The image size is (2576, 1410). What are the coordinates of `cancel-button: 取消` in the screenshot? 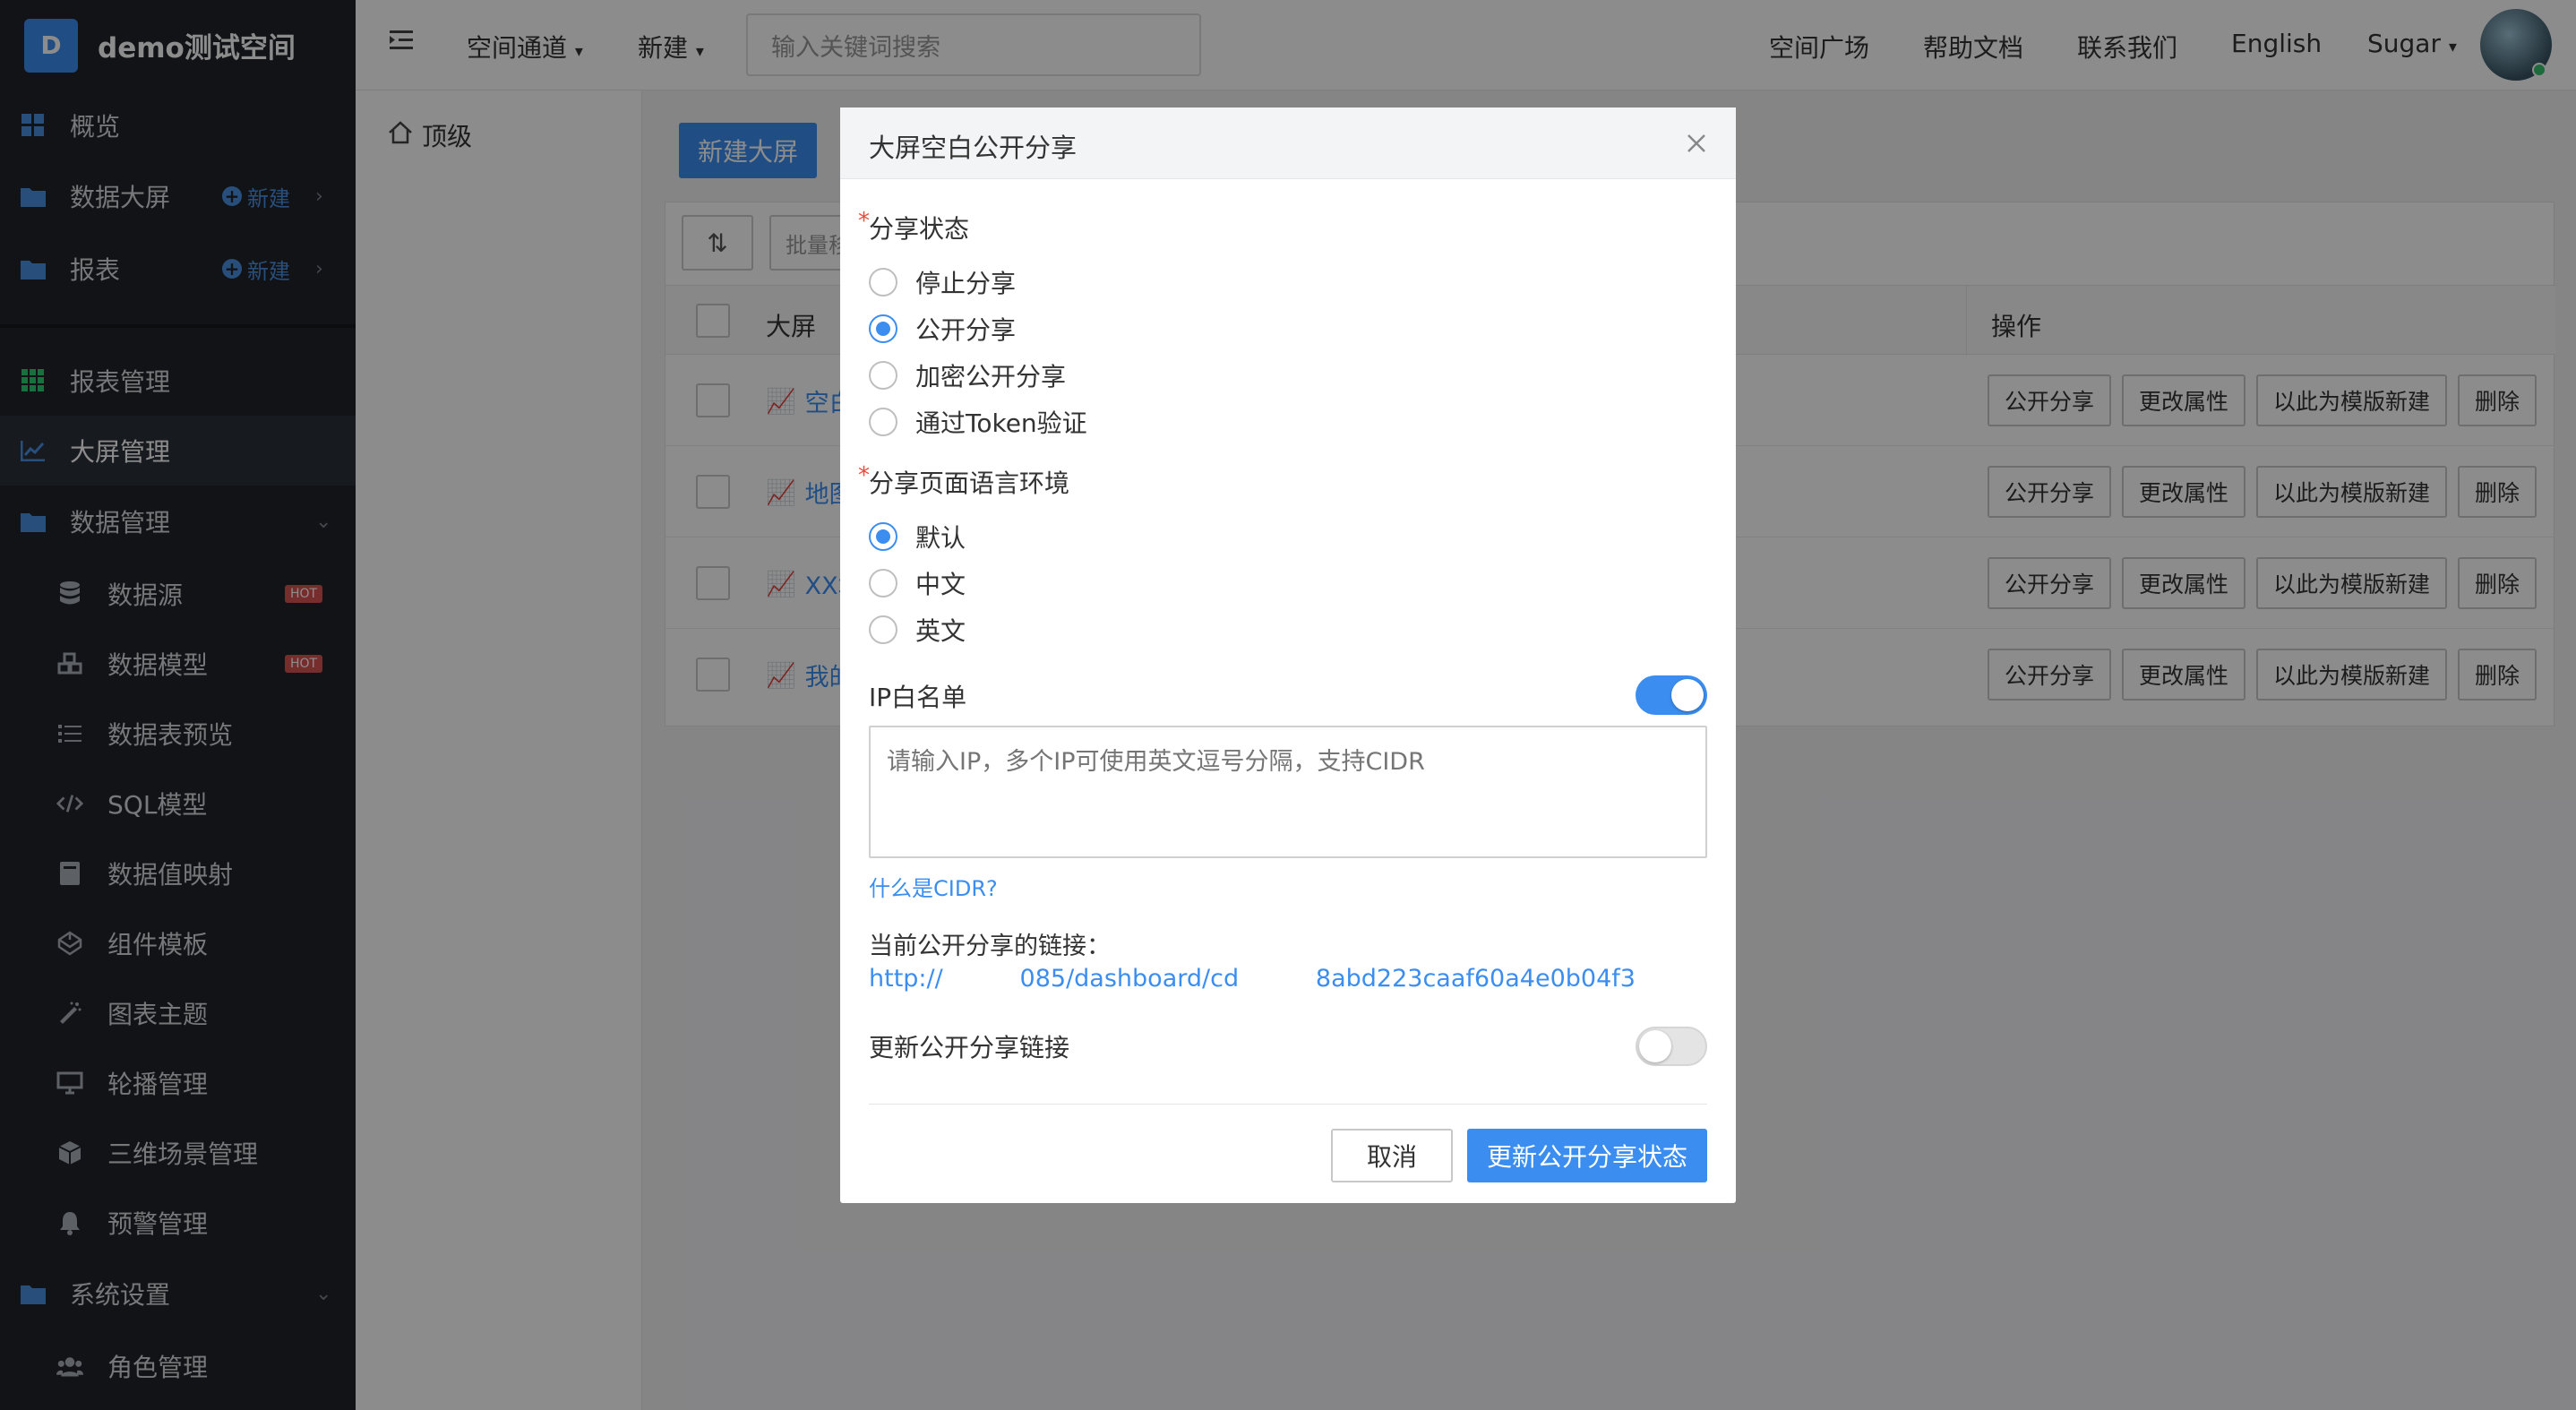 It's located at (1392, 1155).